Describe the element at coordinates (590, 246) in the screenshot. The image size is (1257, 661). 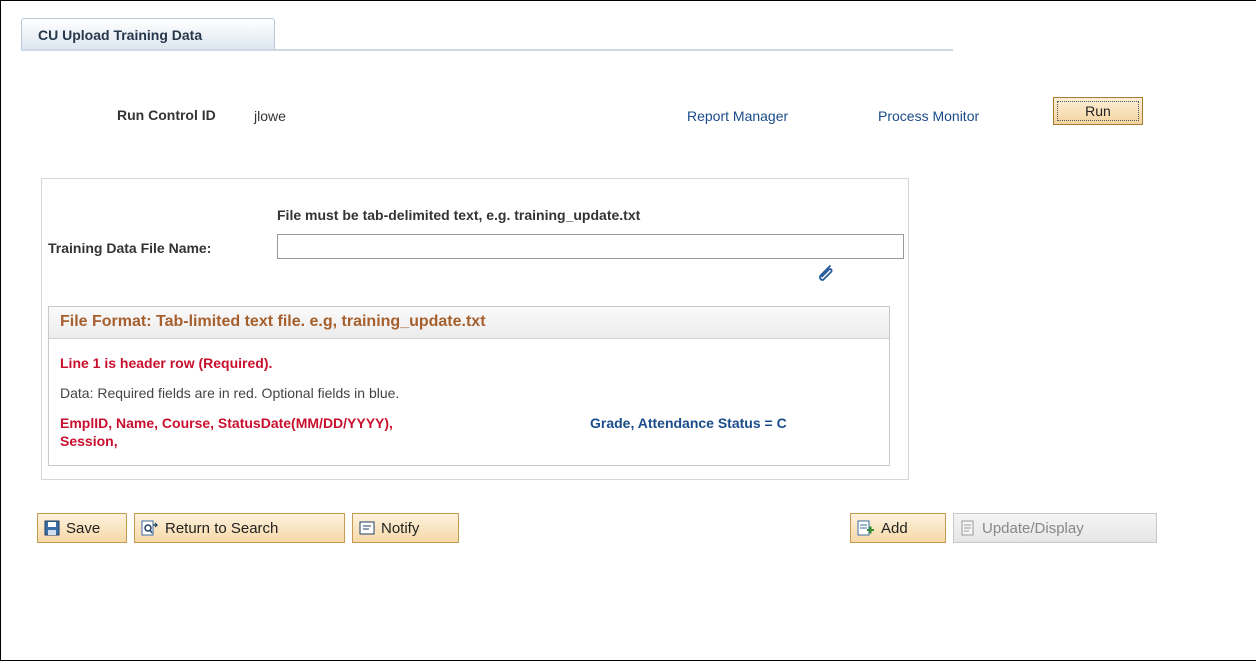
I see `training-data-file-input` at that location.